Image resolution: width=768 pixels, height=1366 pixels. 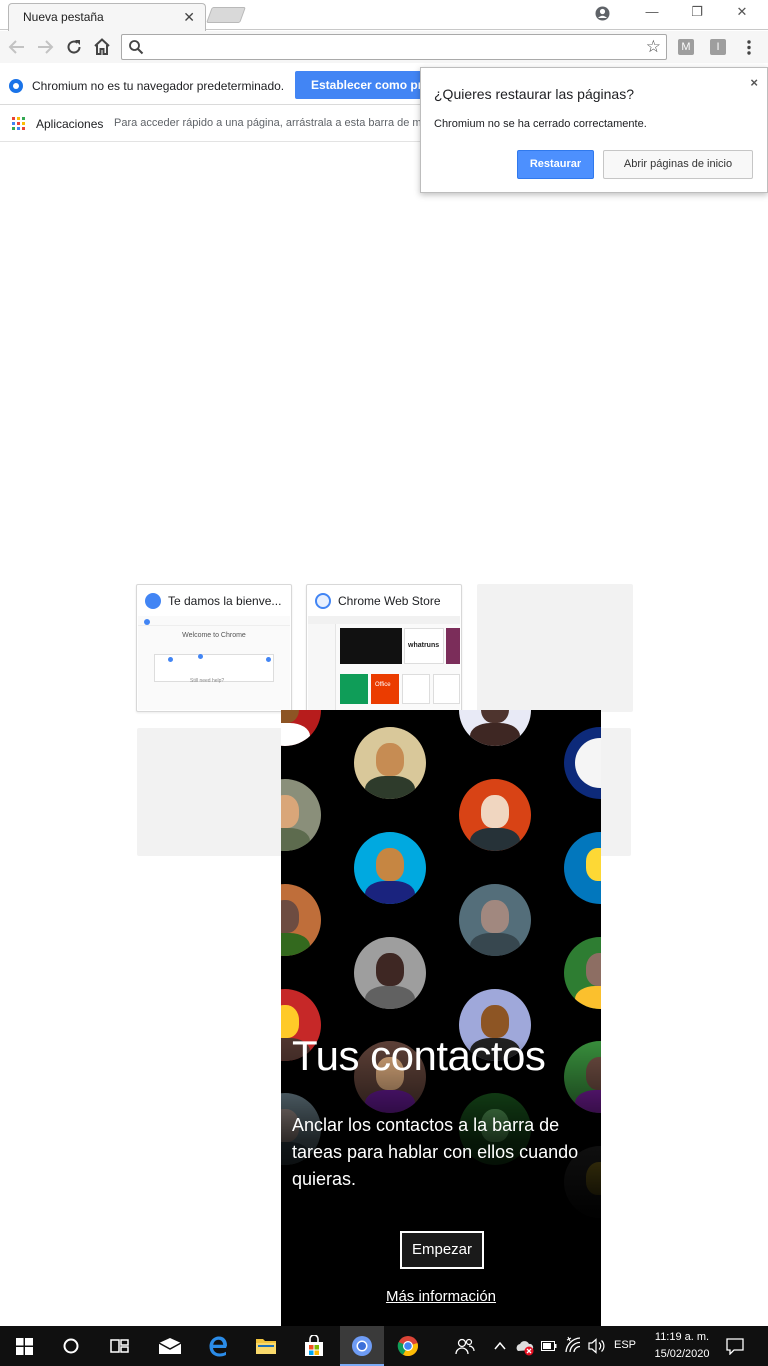 I want to click on forward-icon, so click(x=45, y=47).